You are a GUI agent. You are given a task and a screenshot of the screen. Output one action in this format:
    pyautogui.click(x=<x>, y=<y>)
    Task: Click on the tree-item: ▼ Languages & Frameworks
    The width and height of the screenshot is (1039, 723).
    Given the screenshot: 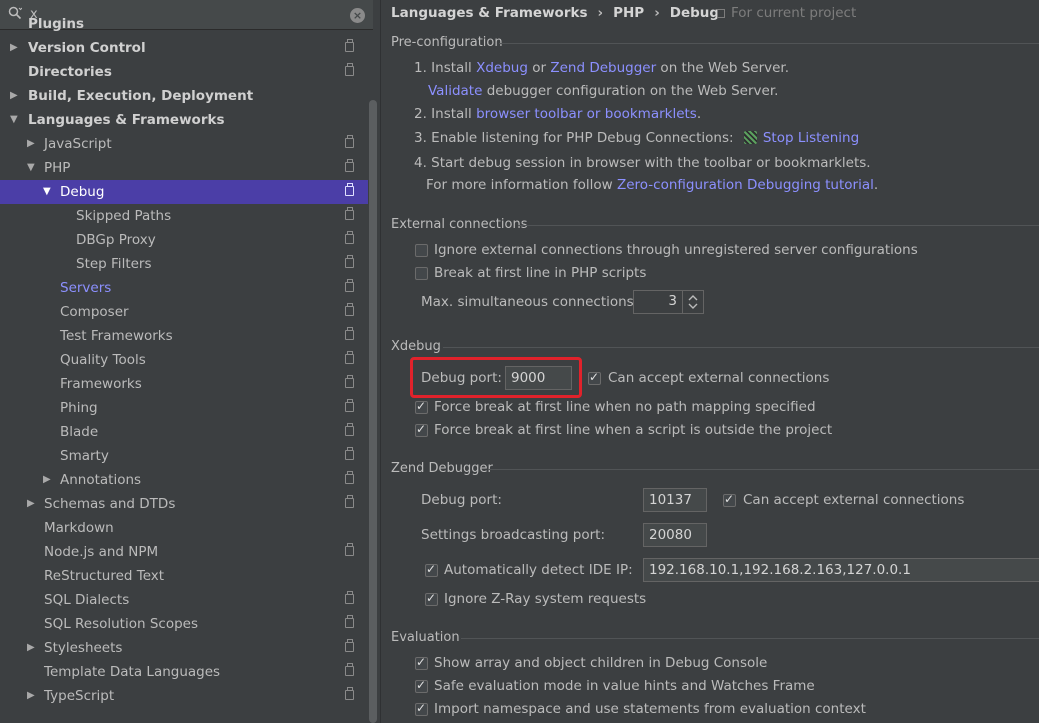 What is the action you would take?
    pyautogui.click(x=184, y=120)
    